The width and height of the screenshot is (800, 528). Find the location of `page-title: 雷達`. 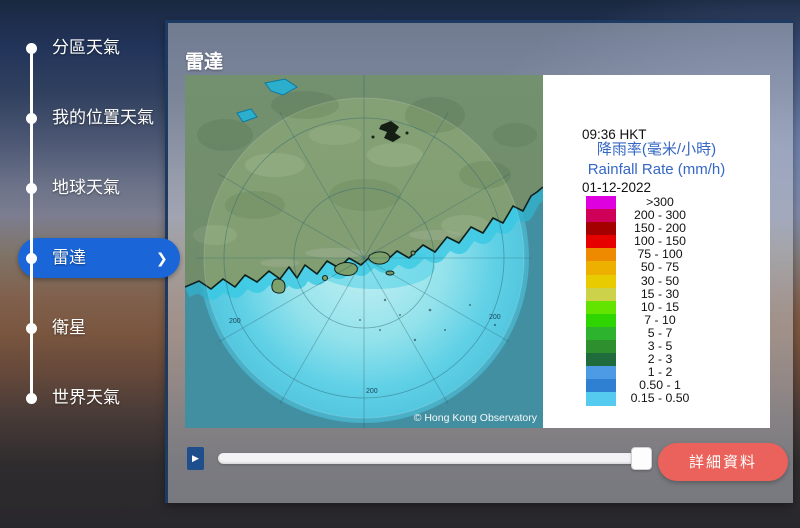

page-title: 雷達 is located at coordinates (204, 62).